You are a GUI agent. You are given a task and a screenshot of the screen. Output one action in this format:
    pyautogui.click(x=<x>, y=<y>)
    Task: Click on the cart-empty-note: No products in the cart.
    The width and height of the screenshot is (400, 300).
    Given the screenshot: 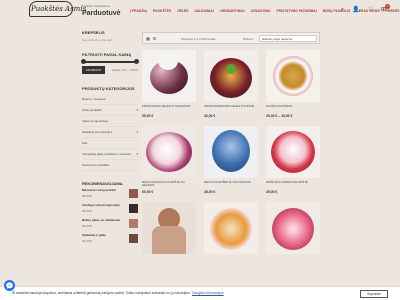 What is the action you would take?
    pyautogui.click(x=98, y=40)
    